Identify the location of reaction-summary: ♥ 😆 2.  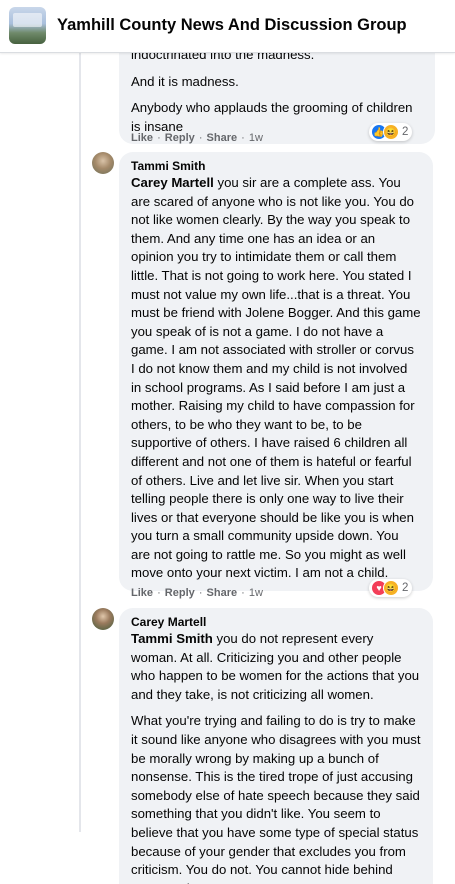
(391, 588).